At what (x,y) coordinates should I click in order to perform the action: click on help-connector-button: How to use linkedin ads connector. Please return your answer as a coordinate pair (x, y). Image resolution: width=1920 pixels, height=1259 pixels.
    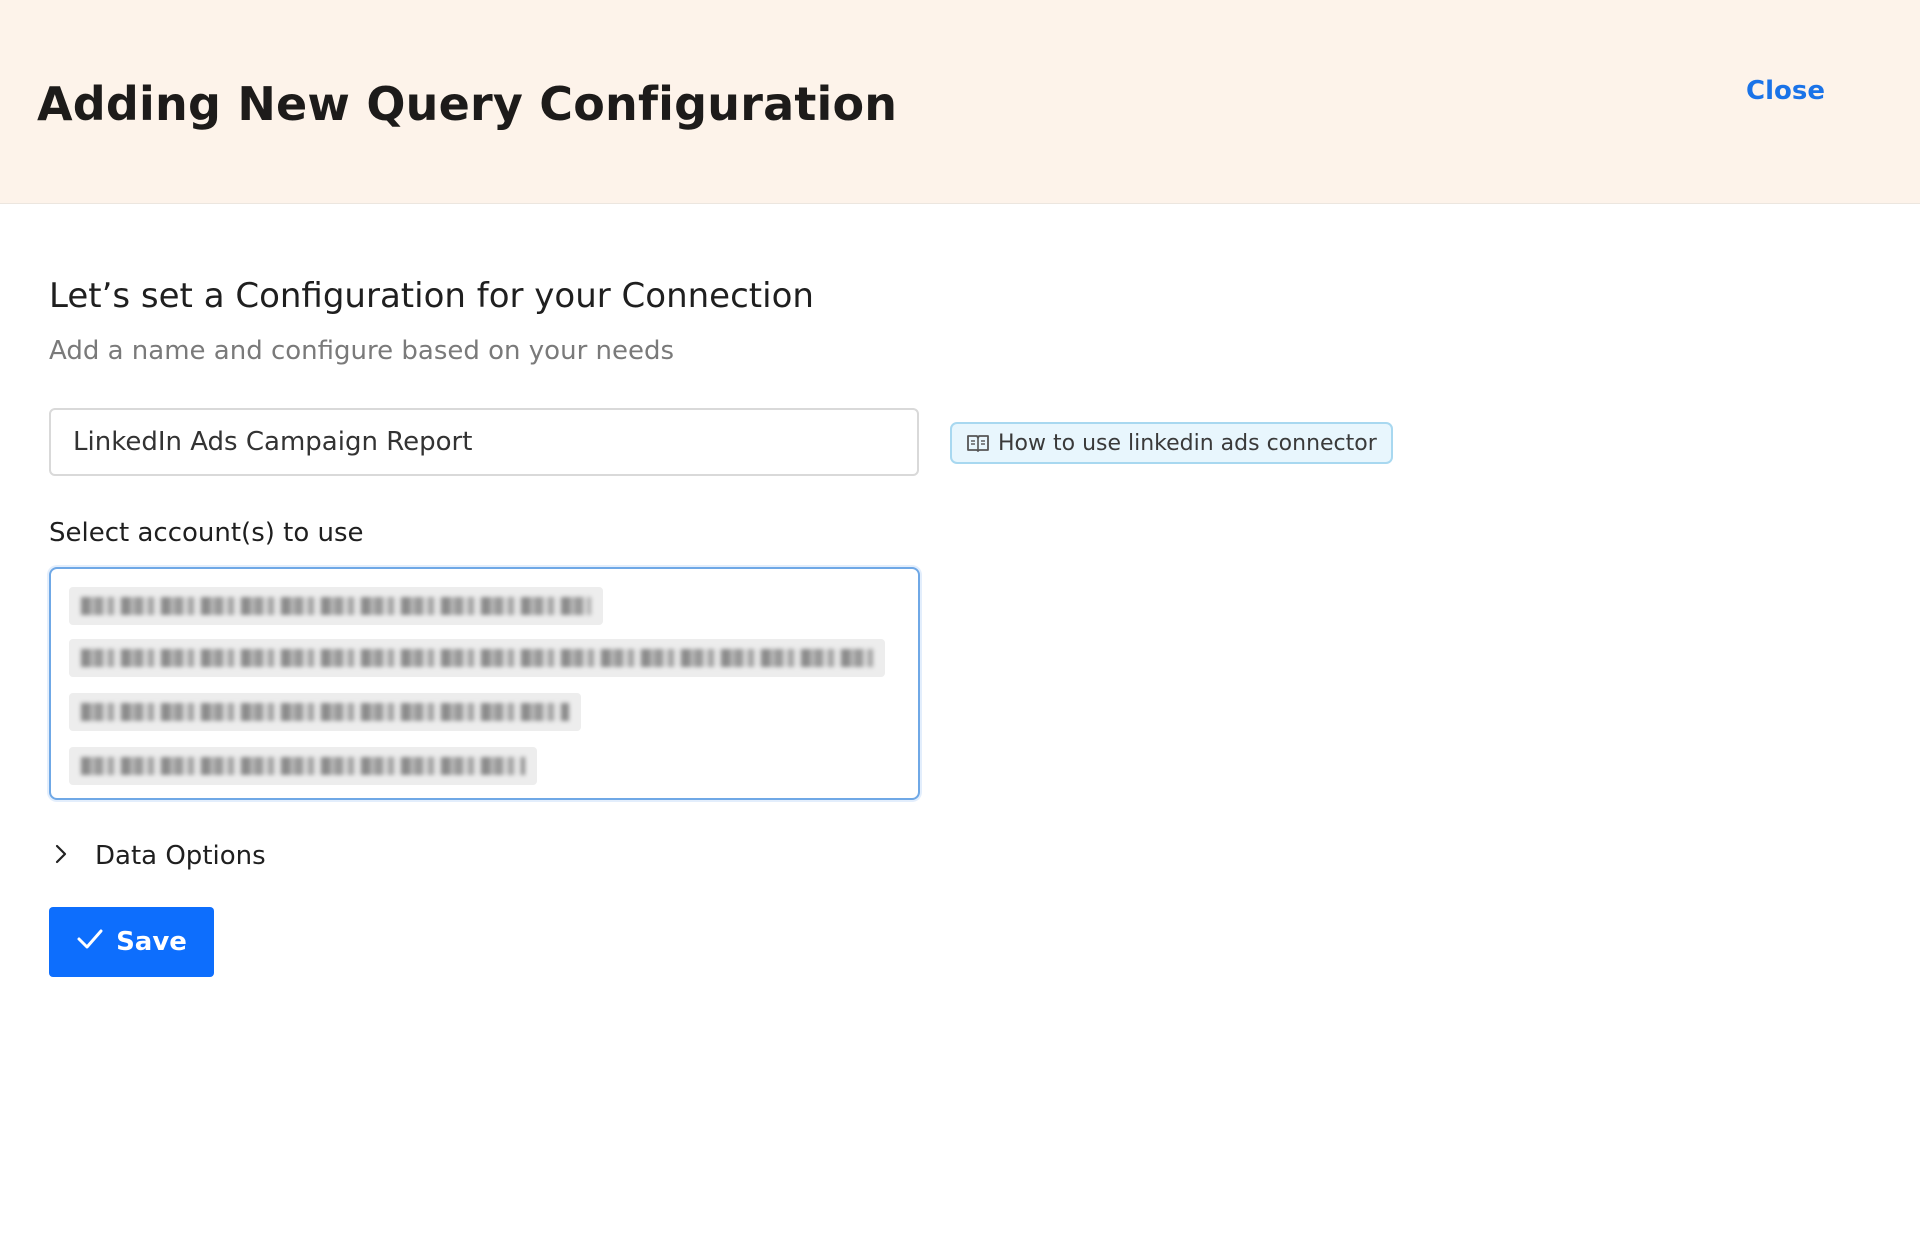
    Looking at the image, I should click on (1171, 443).